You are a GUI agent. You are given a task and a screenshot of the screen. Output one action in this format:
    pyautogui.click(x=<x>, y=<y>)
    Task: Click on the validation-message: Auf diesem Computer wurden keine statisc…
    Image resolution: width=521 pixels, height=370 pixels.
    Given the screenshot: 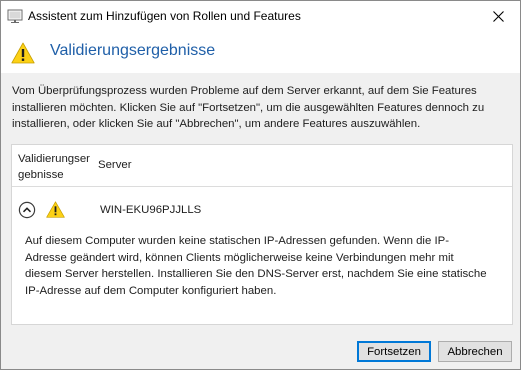 What is the action you would take?
    pyautogui.click(x=256, y=266)
    